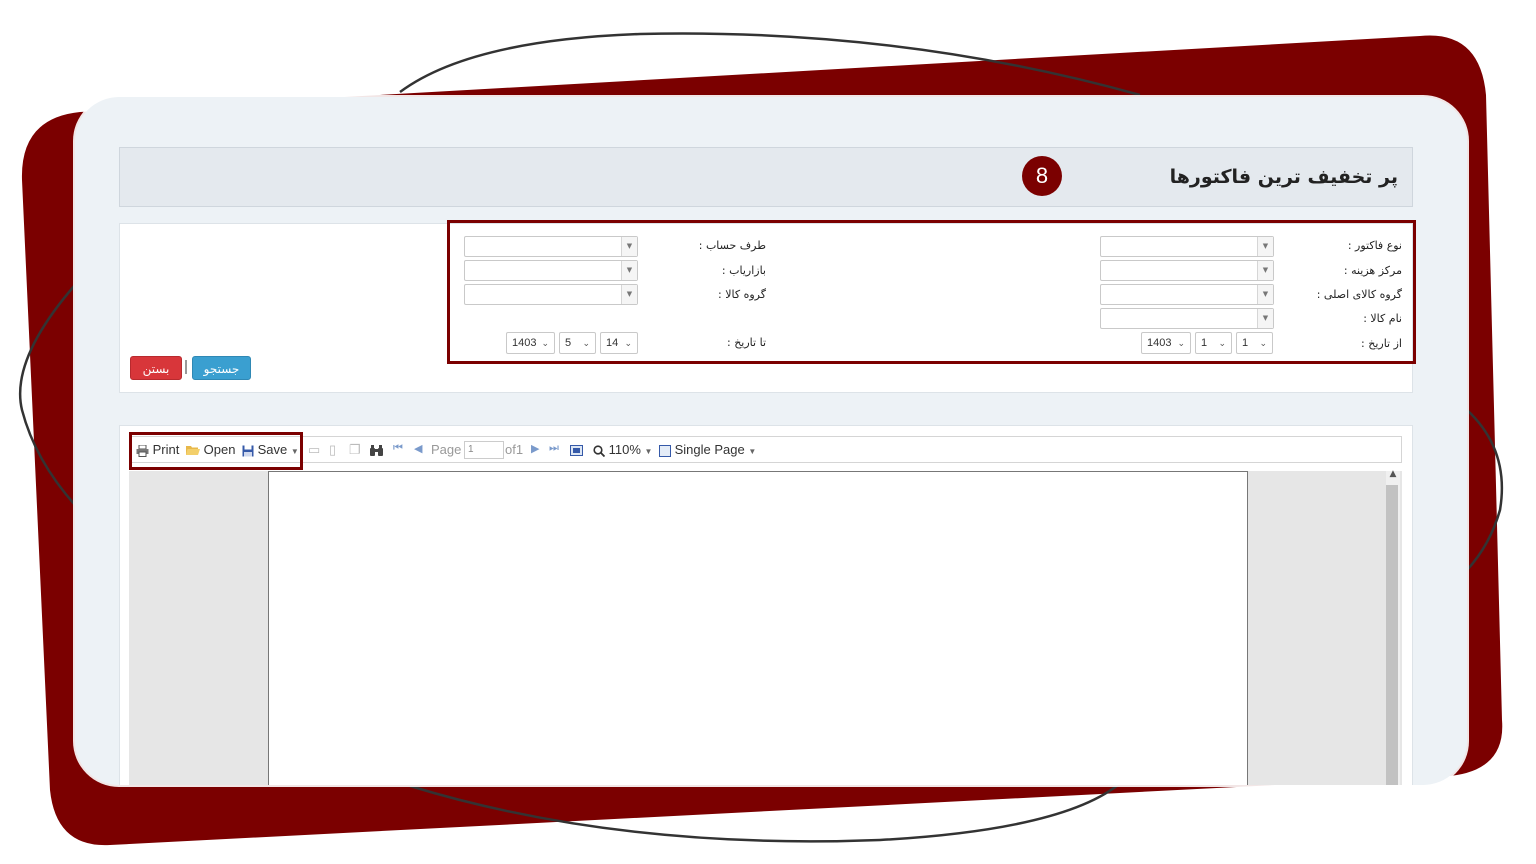 The width and height of the screenshot is (1536, 864). I want to click on goods-name-label: نام کالا :, so click(1382, 318).